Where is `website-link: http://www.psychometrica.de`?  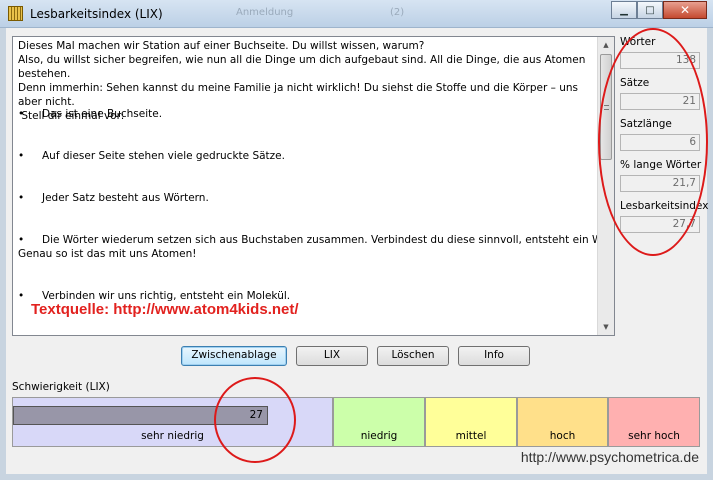 website-link: http://www.psychometrica.de is located at coordinates (610, 457).